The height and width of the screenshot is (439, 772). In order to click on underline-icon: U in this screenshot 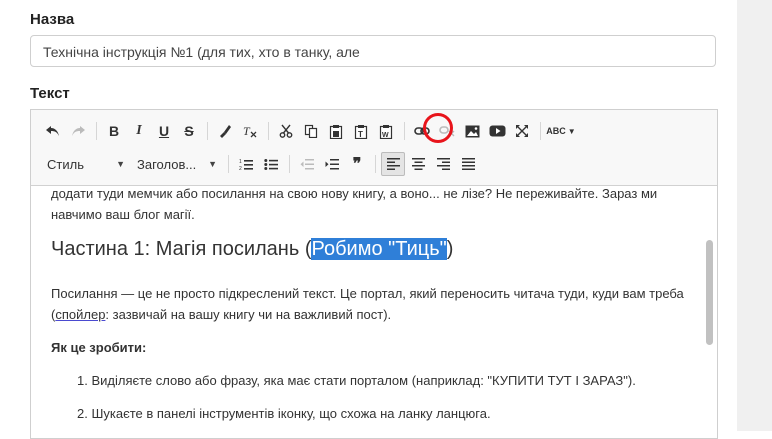, I will do `click(164, 131)`.